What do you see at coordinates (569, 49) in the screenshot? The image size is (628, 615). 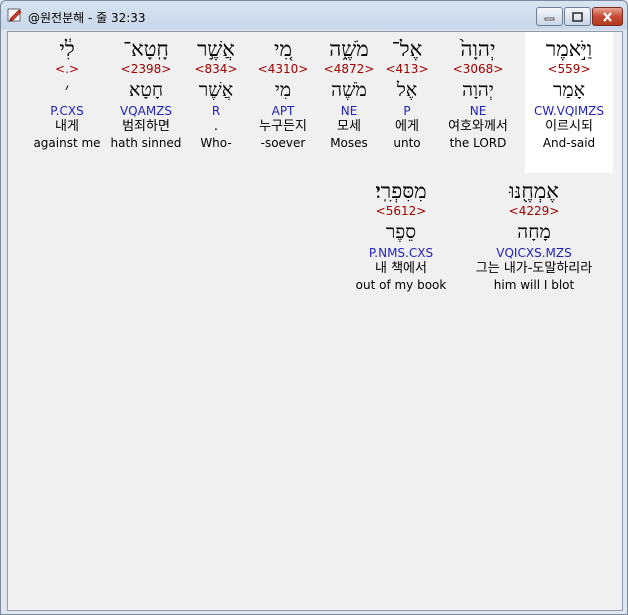 I see `hebrew-word: וַיֹּ֣אמֶר` at bounding box center [569, 49].